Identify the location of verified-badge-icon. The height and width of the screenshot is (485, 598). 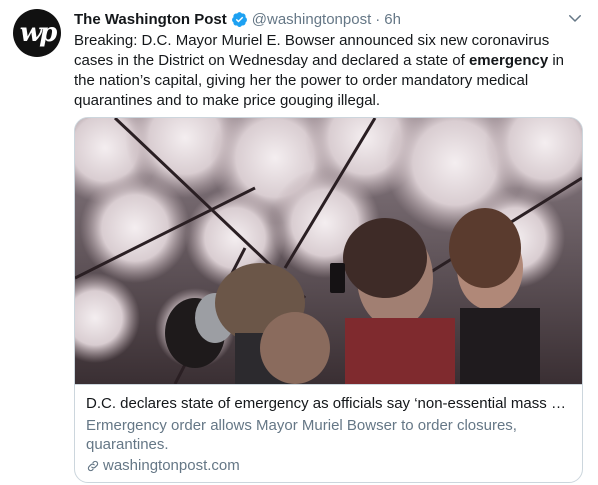
(239, 19).